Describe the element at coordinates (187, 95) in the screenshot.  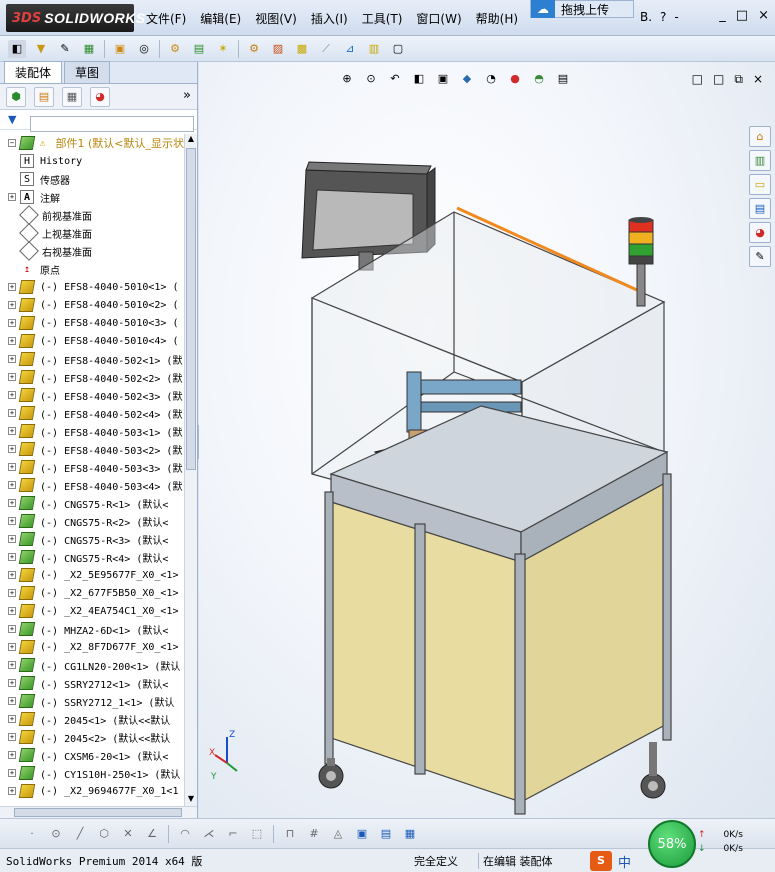
I see `expand-panel-icon: »` at that location.